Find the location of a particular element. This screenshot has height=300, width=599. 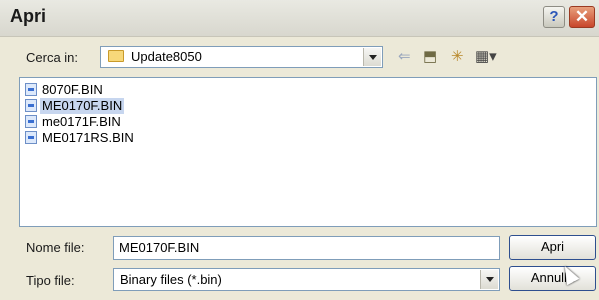

file-name: 8070F.BIN is located at coordinates (72, 89).